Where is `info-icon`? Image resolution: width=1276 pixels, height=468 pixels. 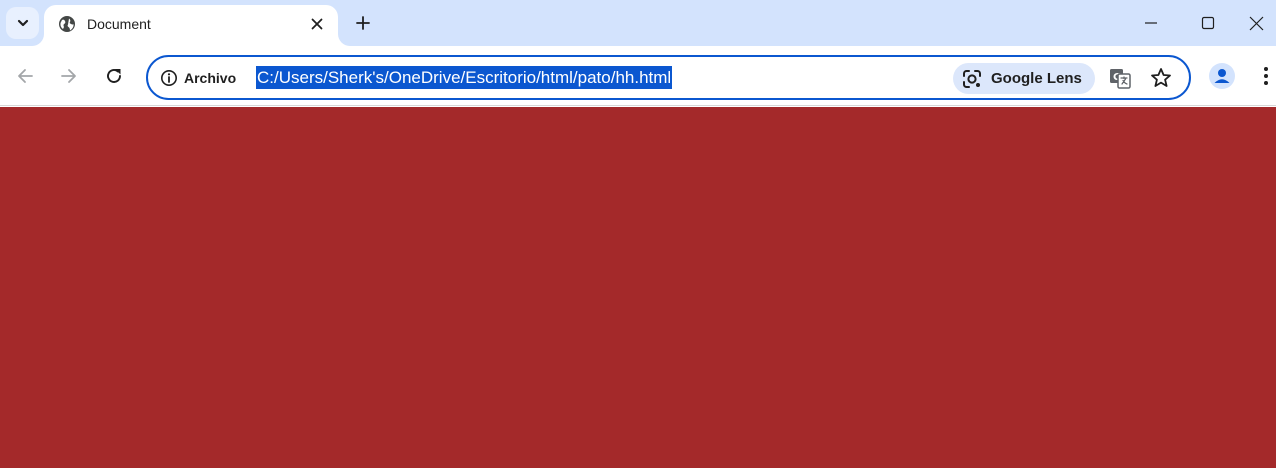
info-icon is located at coordinates (169, 78).